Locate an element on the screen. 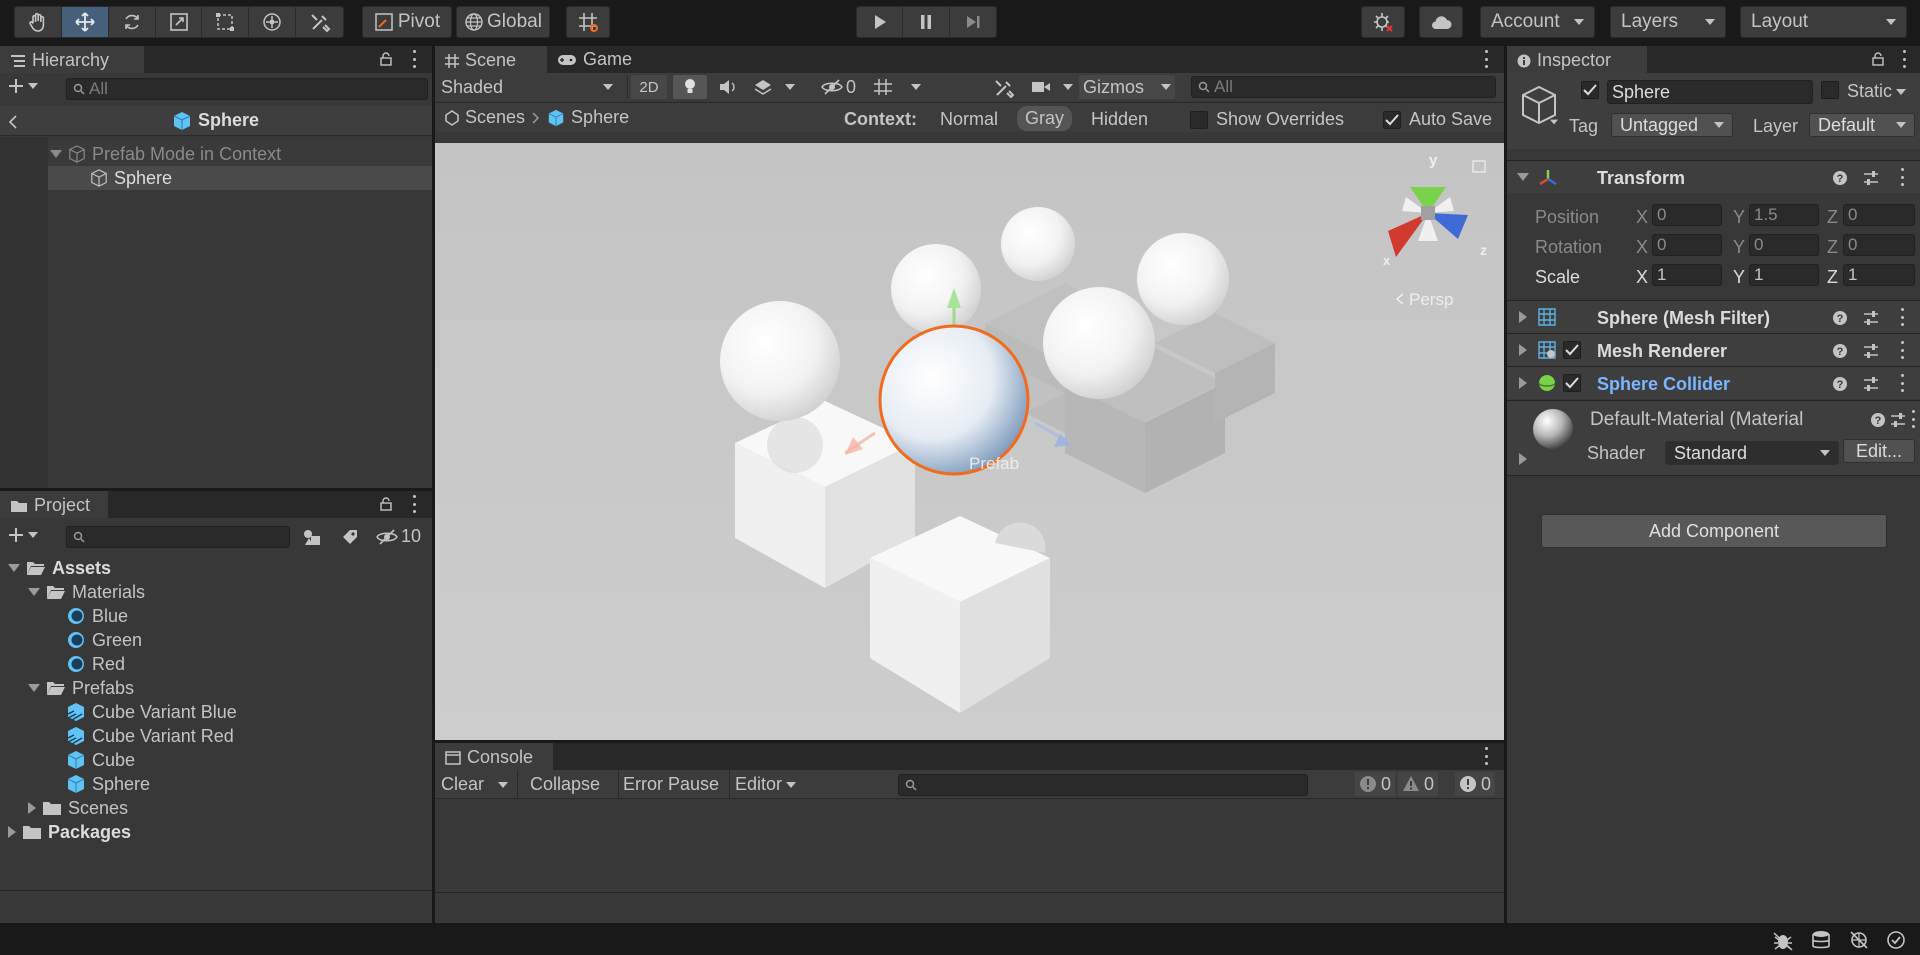 This screenshot has height=955, width=1920. breadcrumb-current: Sphere is located at coordinates (600, 117).